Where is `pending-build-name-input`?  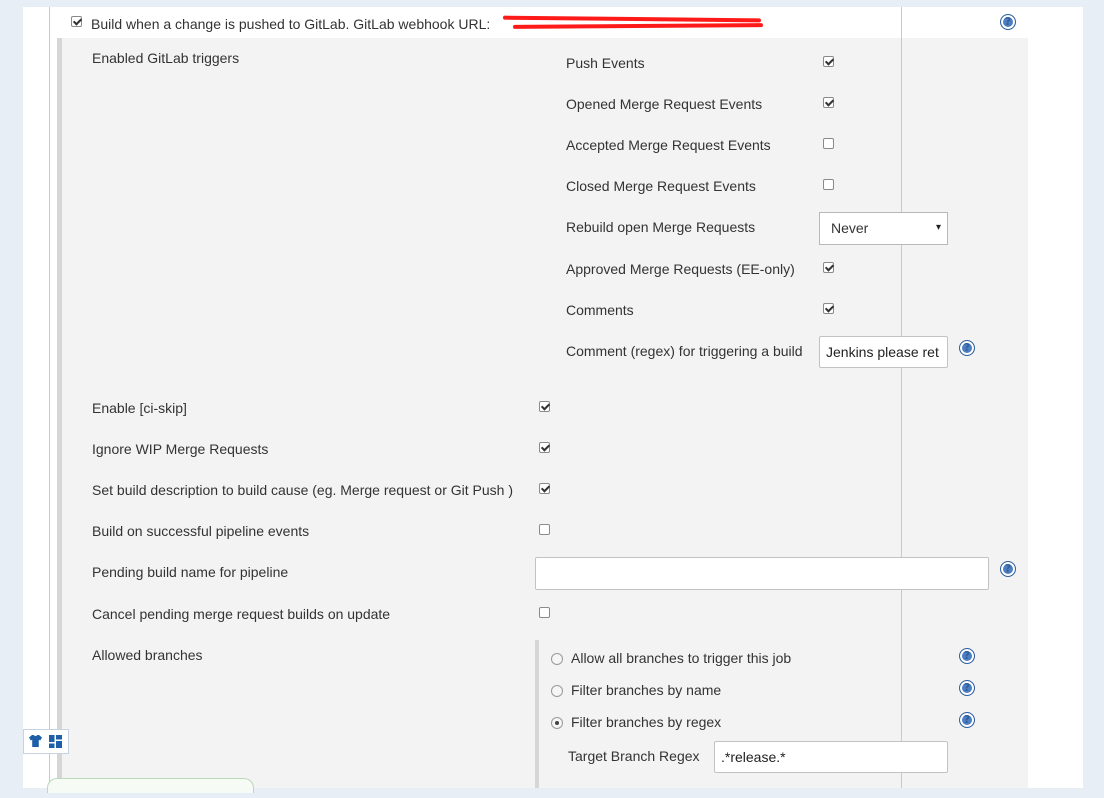
pending-build-name-input is located at coordinates (762, 573).